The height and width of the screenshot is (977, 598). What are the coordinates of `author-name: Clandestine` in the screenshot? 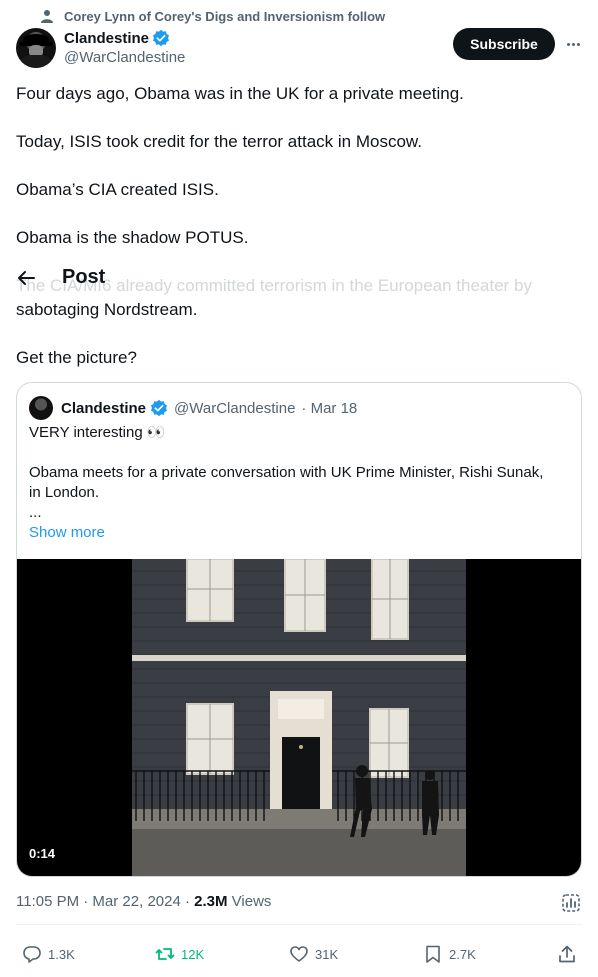 It's located at (106, 38).